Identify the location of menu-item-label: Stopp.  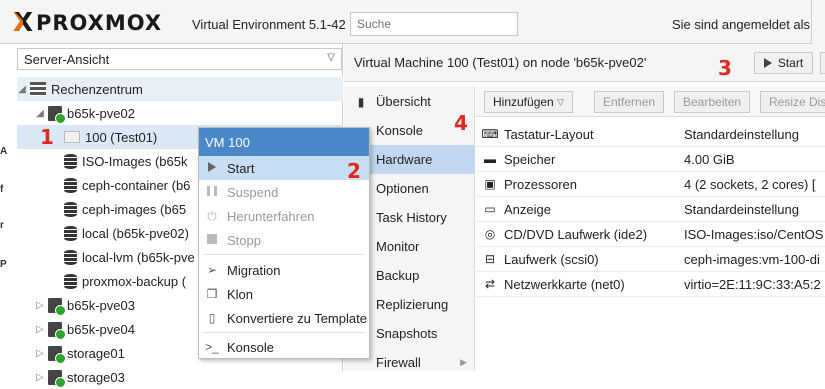
(244, 240).